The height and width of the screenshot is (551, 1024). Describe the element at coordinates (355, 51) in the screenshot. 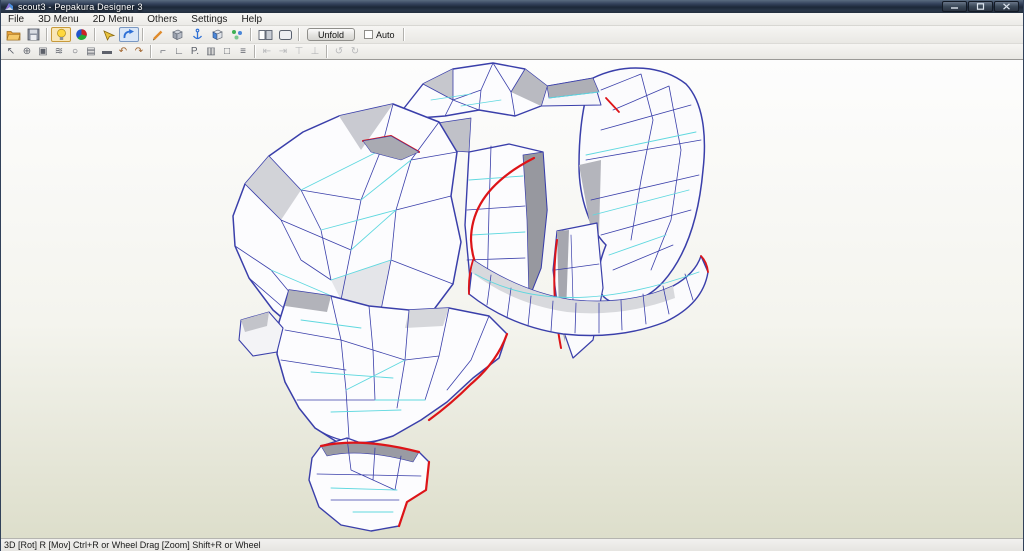

I see `rotate-cw-icon: ↻` at that location.